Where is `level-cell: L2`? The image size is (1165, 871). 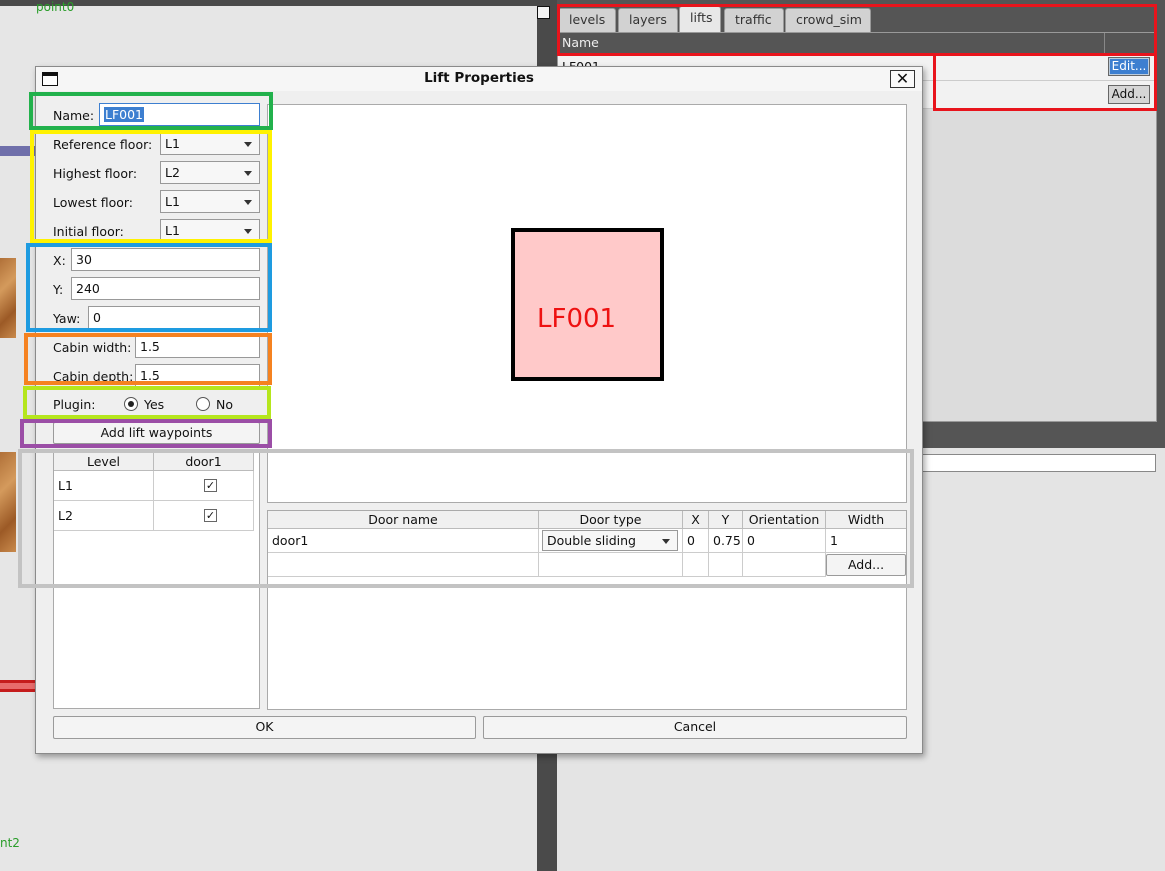 level-cell: L2 is located at coordinates (104, 516).